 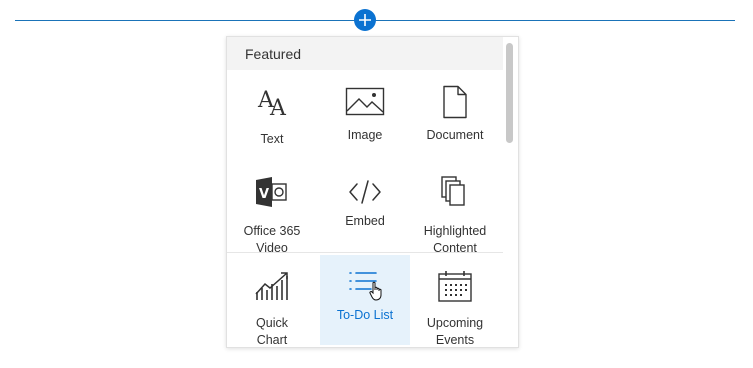 I want to click on plus-icon, so click(x=365, y=20).